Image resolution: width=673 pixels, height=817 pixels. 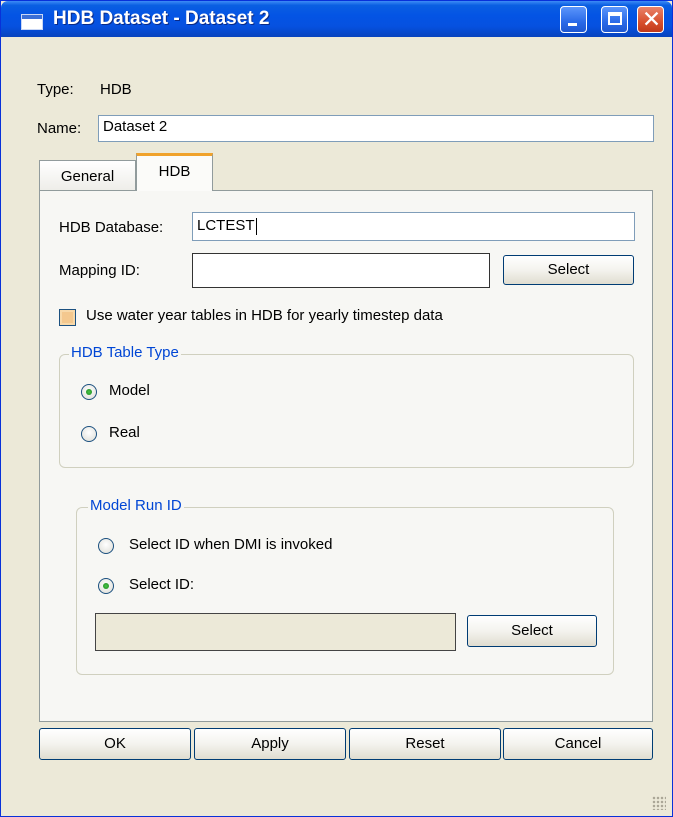 What do you see at coordinates (59, 128) in the screenshot?
I see `name-label: Name:` at bounding box center [59, 128].